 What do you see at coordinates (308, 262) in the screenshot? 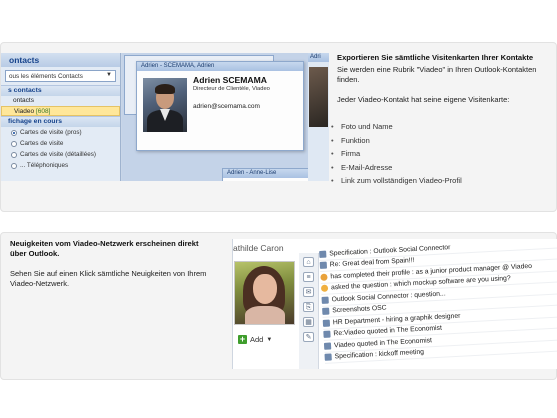
I see `home-icon: ⌂` at bounding box center [308, 262].